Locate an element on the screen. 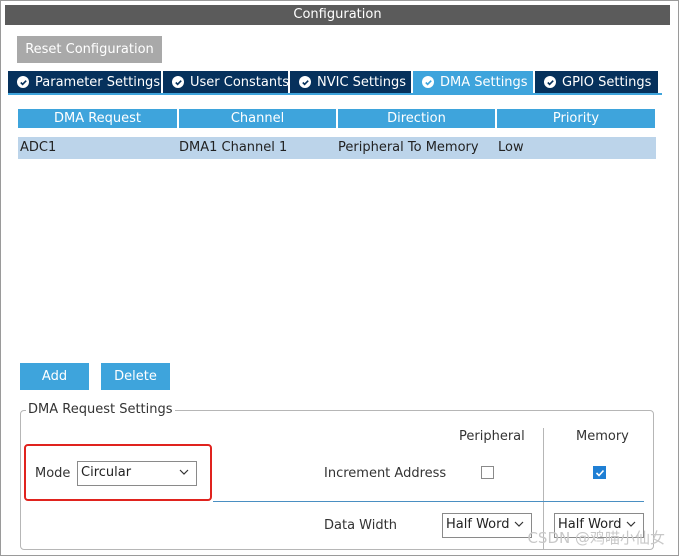 The image size is (679, 556). tab-user-constants: User Constants is located at coordinates (226, 82).